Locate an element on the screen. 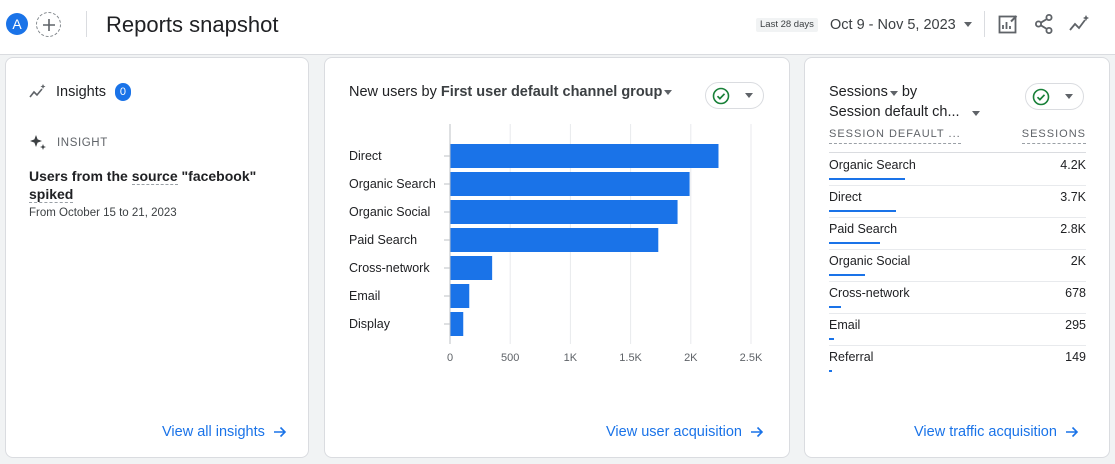  row-label: Organic Social is located at coordinates (870, 261).